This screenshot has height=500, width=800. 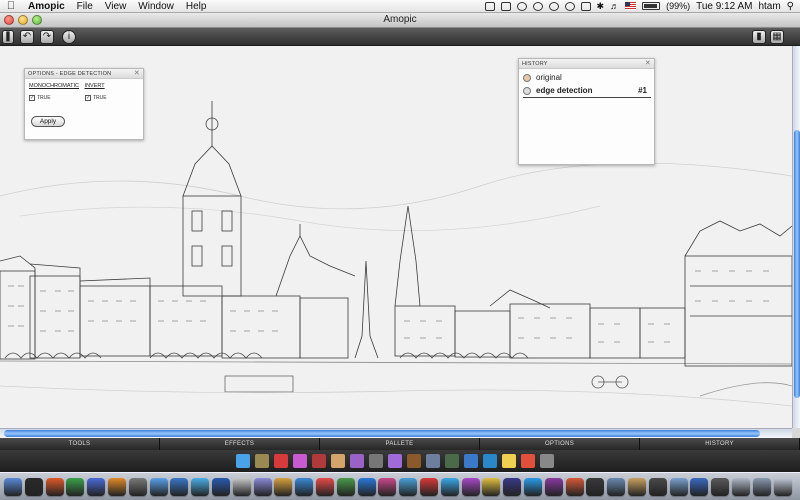 What do you see at coordinates (631, 6) in the screenshot?
I see `input-source-flag-icon` at bounding box center [631, 6].